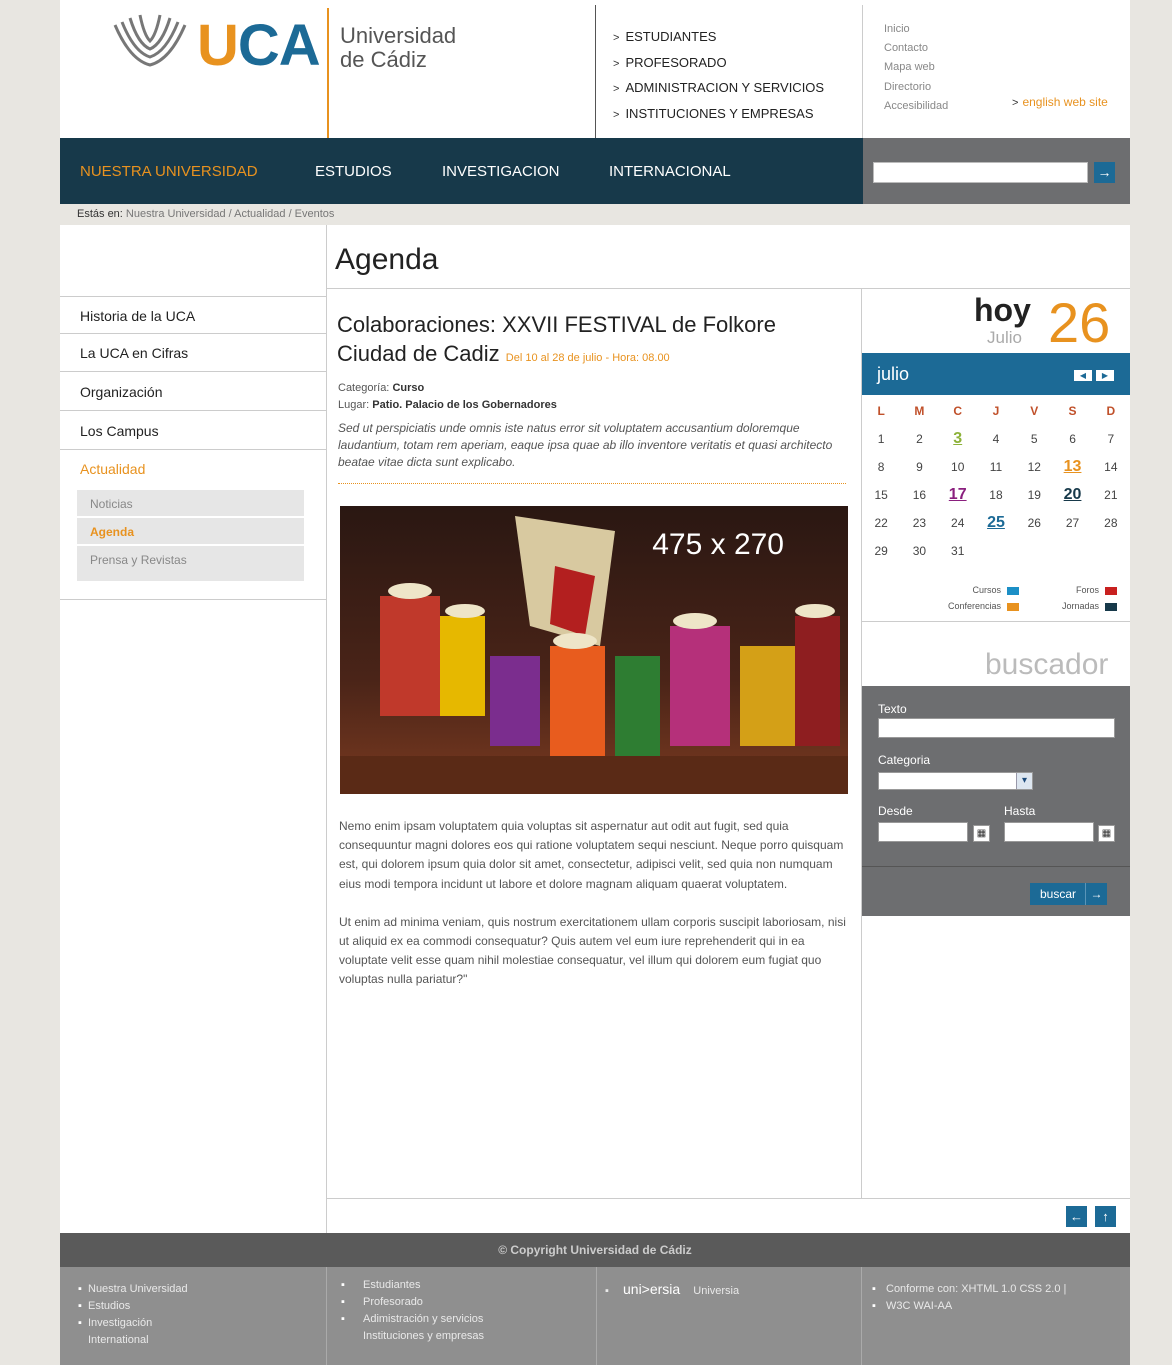 Image resolution: width=1172 pixels, height=1365 pixels. Describe the element at coordinates (718, 38) in the screenshot. I see `audience-link-estudiantes: > ESTUDIANTES` at that location.